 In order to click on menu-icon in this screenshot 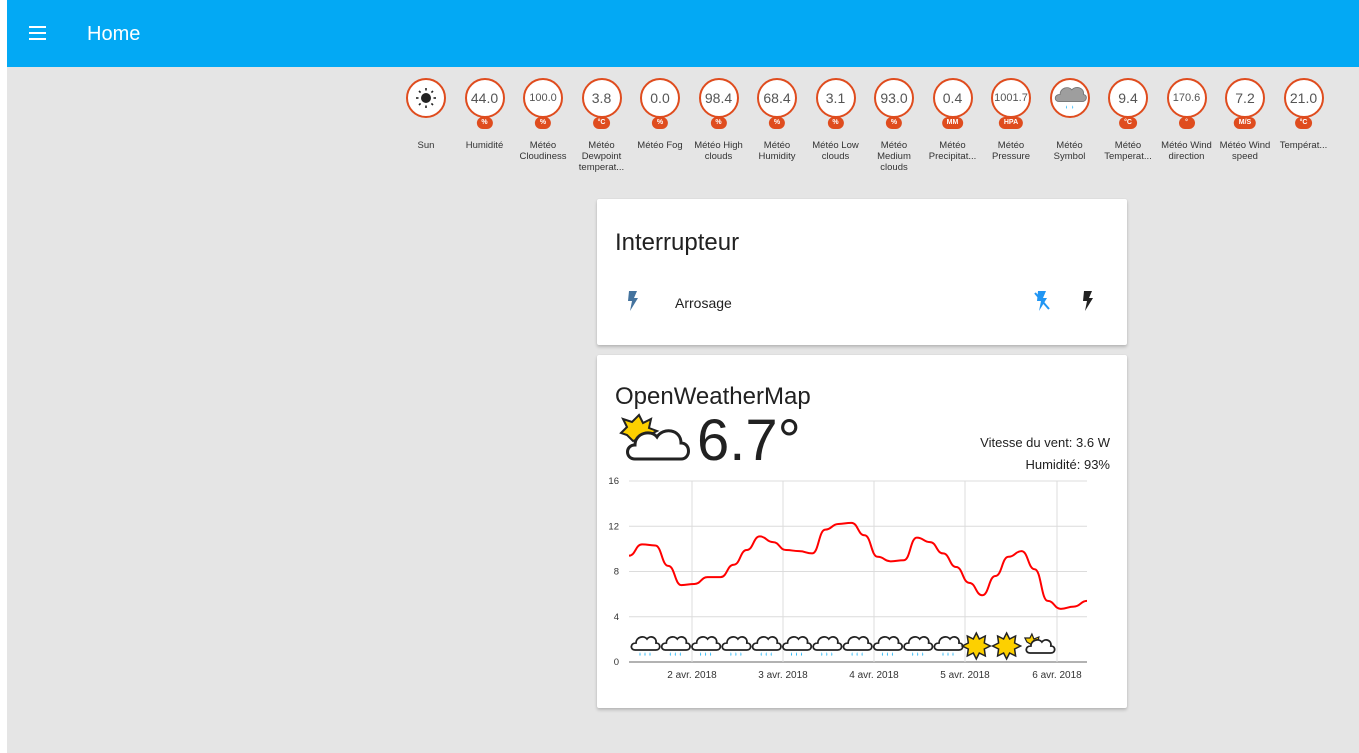, I will do `click(39, 33)`.